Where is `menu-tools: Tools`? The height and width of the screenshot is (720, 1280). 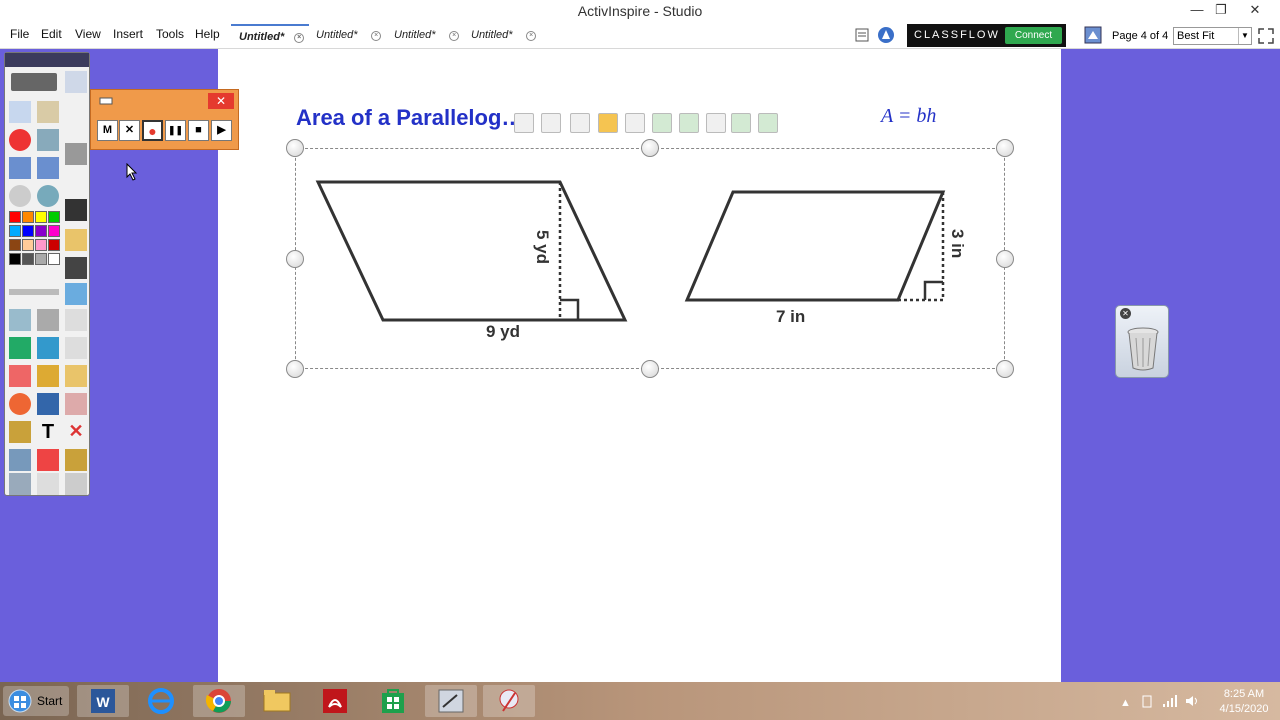 menu-tools: Tools is located at coordinates (170, 34).